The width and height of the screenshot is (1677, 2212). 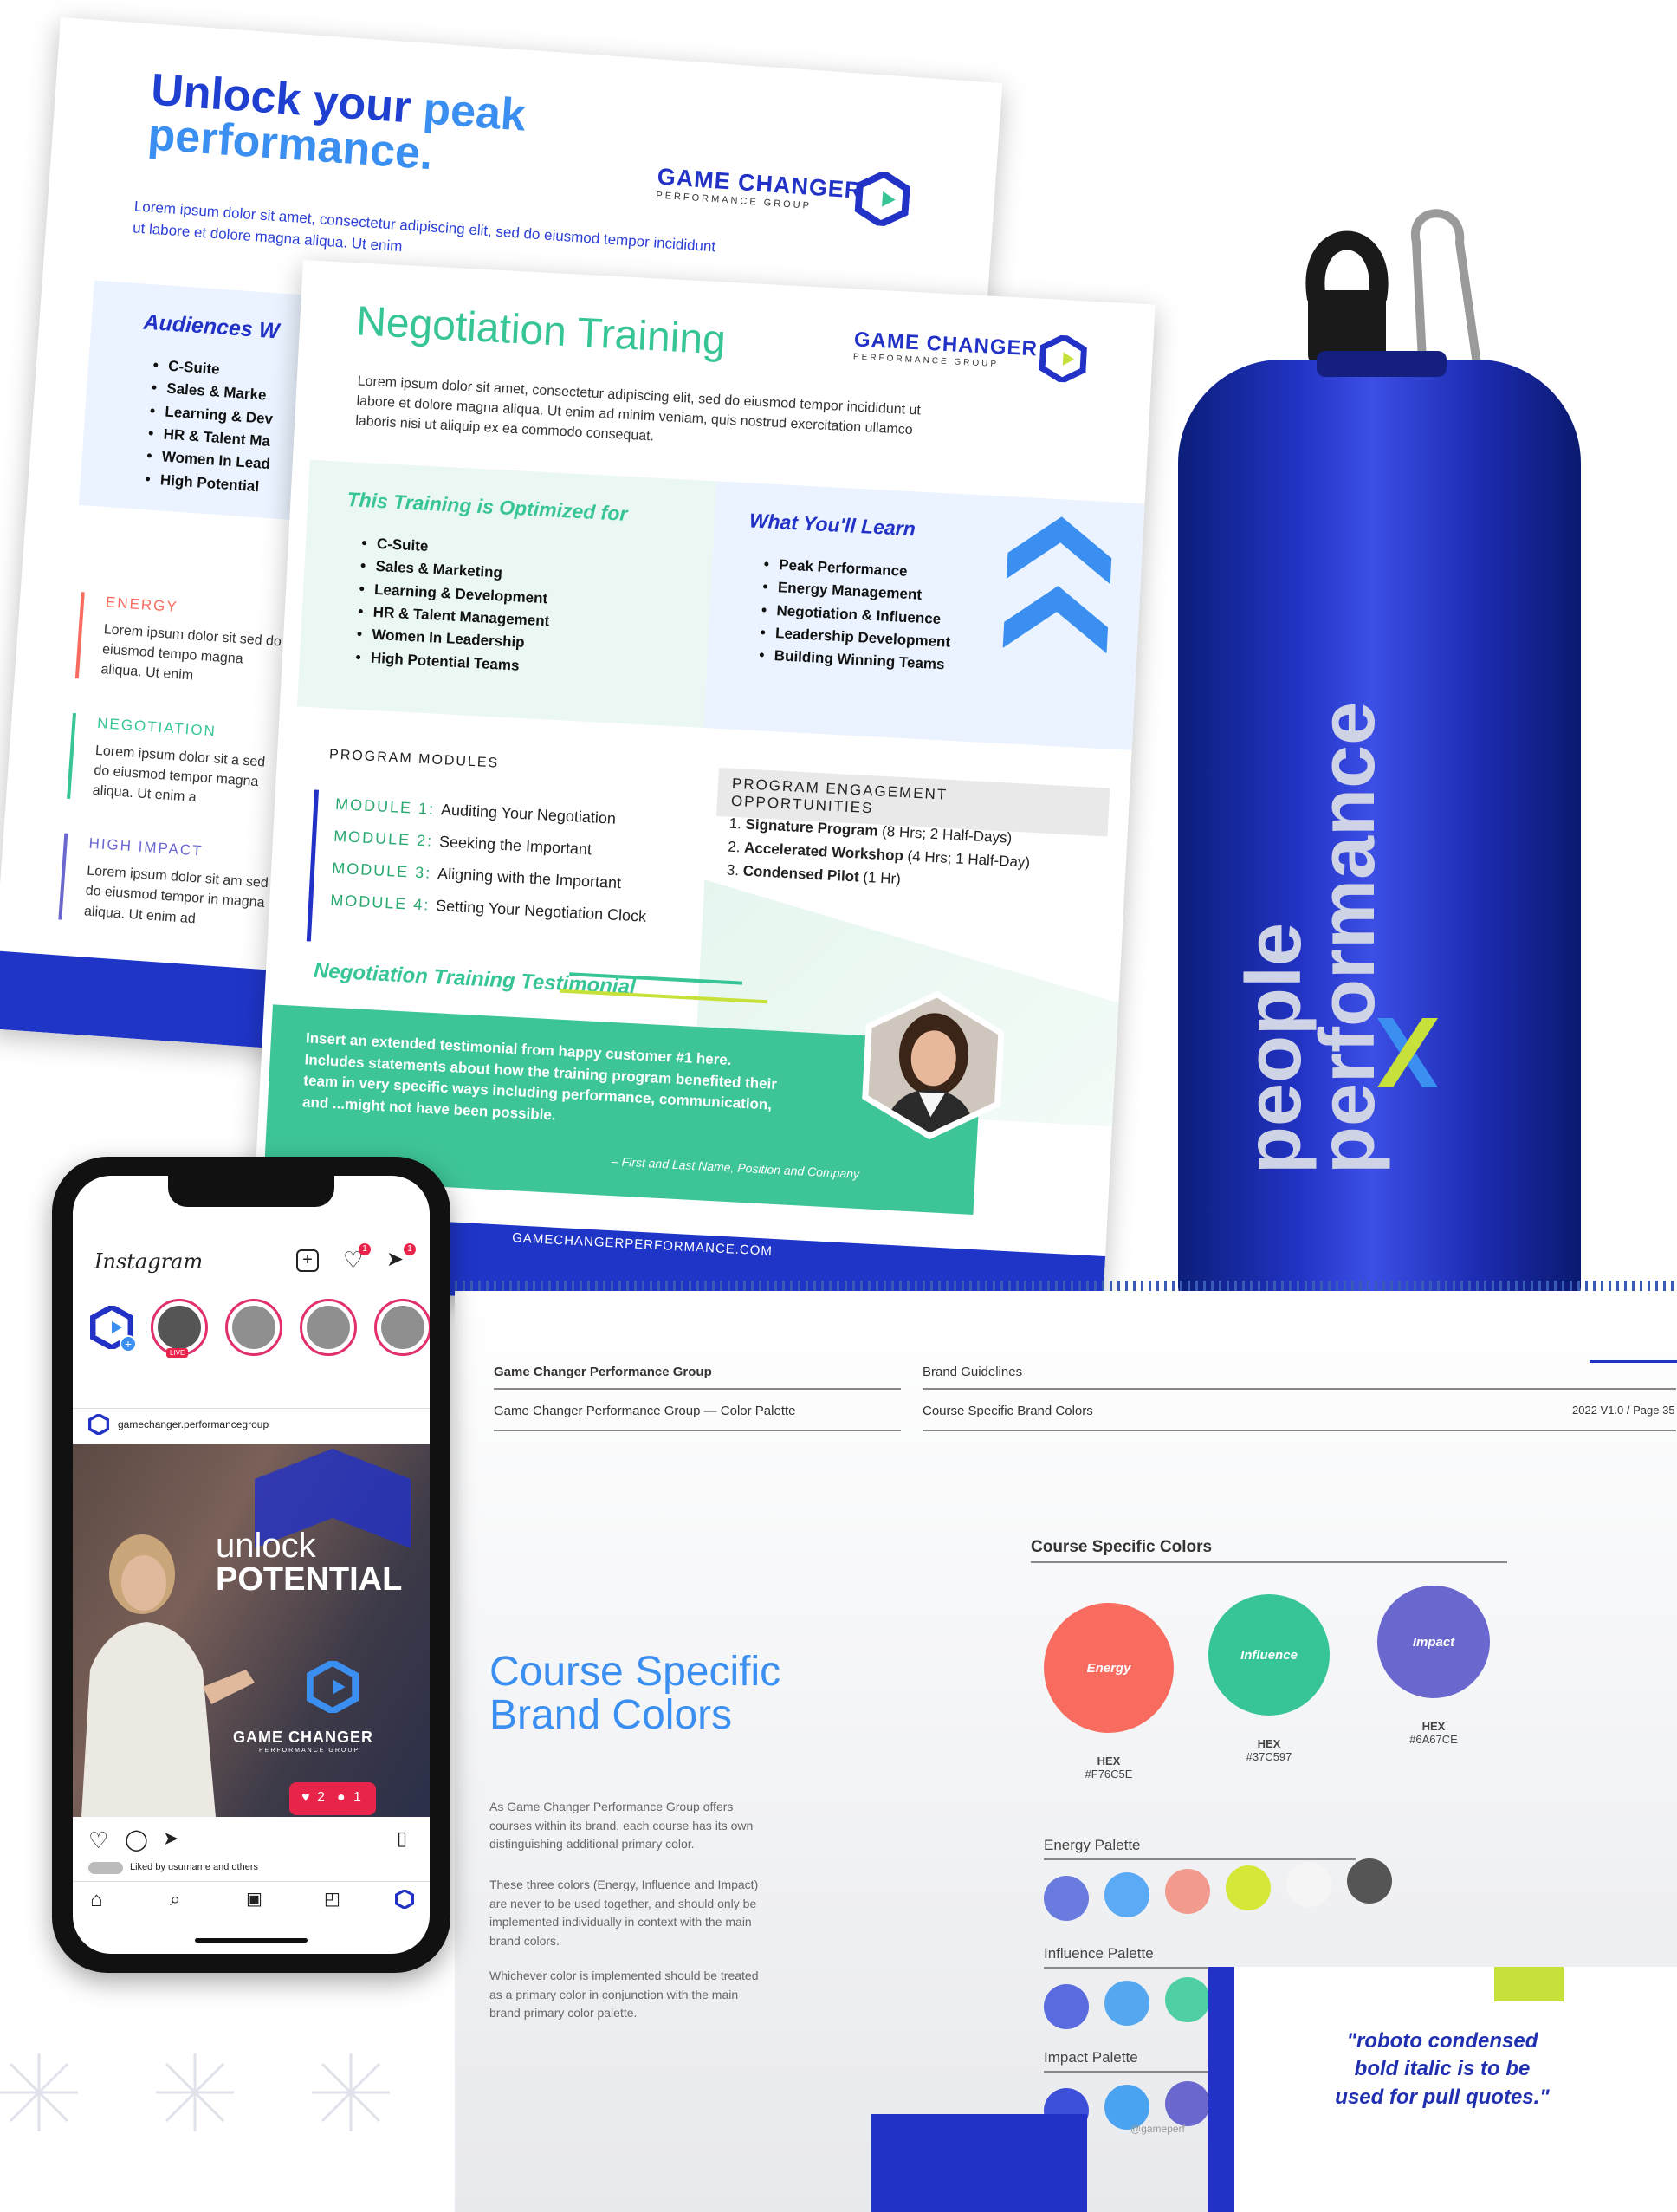 I want to click on post-text-unlock: unlock, so click(x=266, y=1546).